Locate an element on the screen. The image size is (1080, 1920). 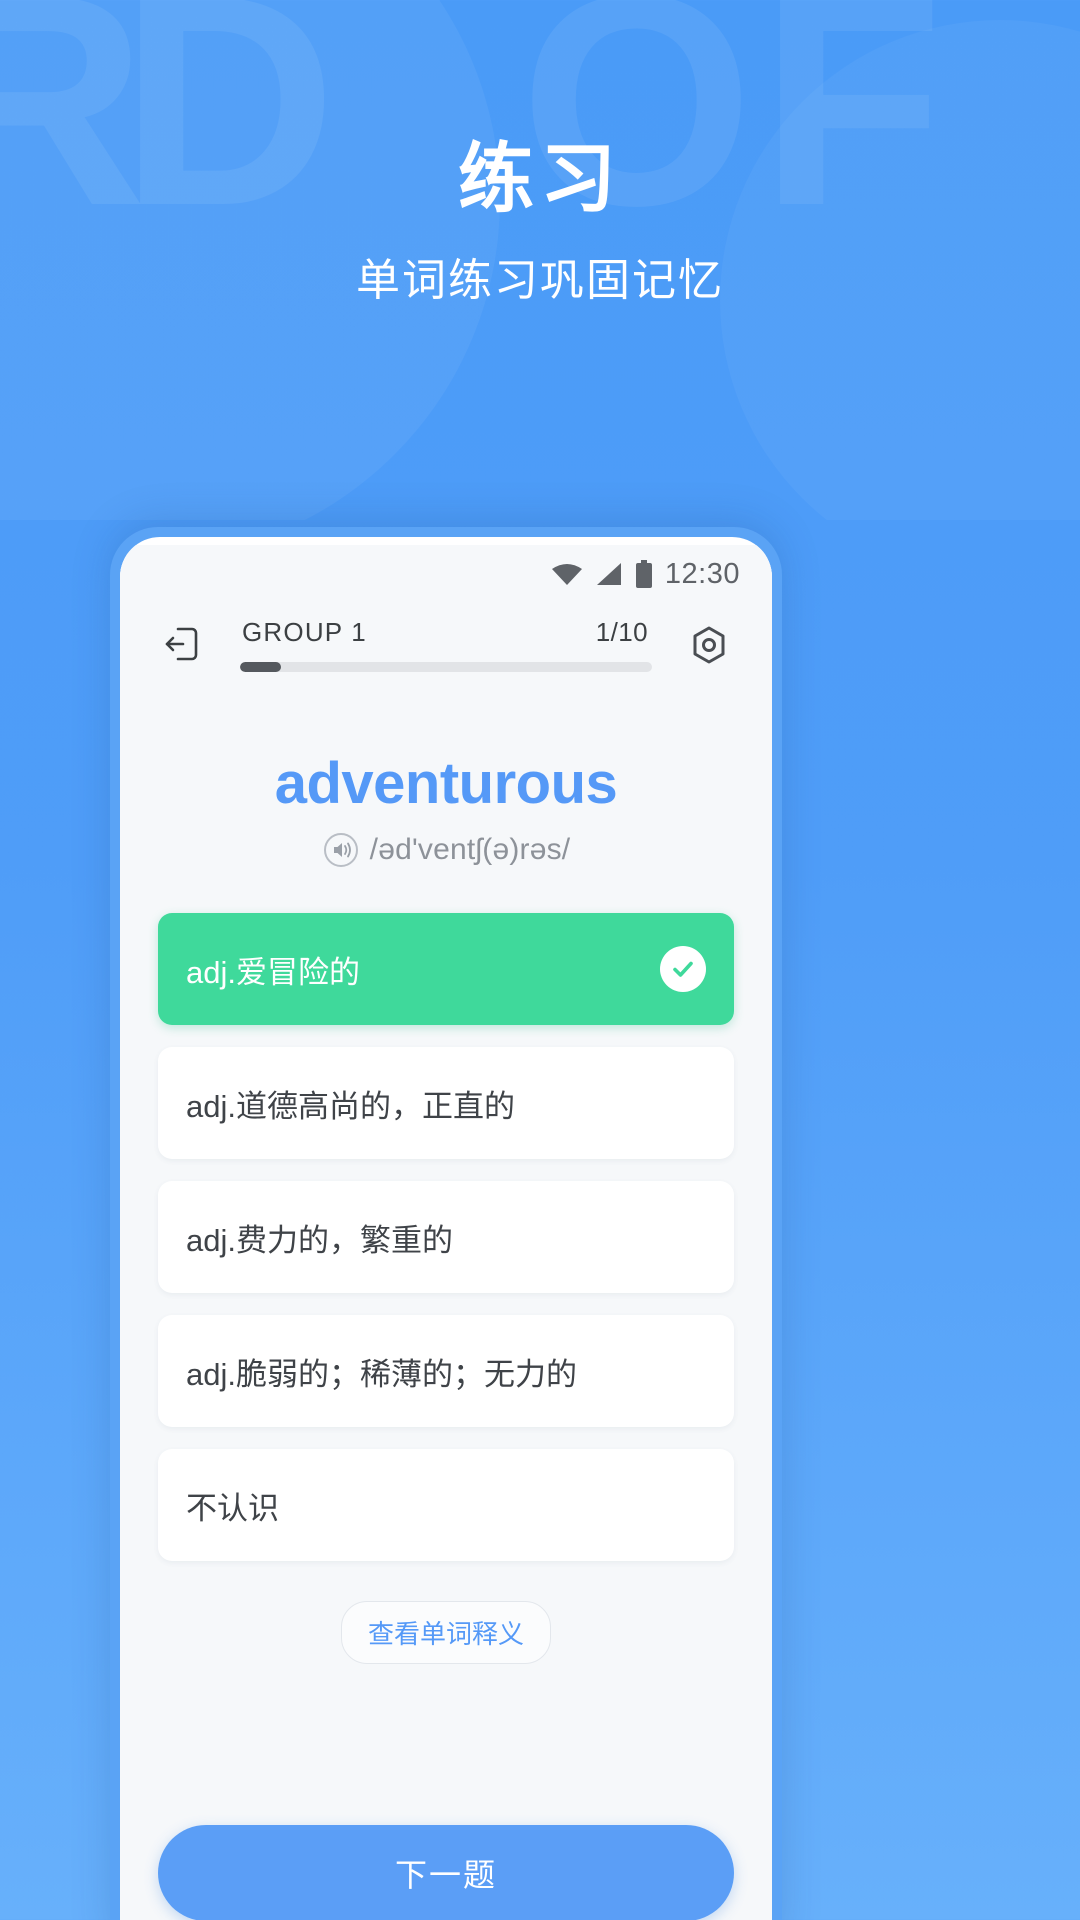
app-header: GROUP 1 1/10 is located at coordinates (446, 639).